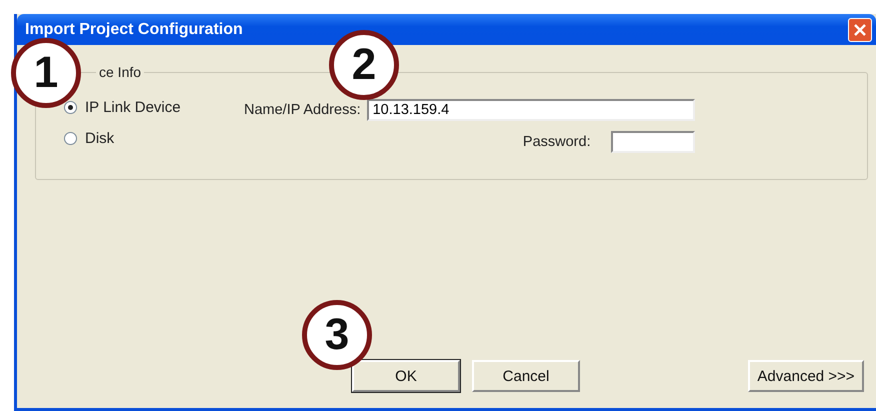 The width and height of the screenshot is (876, 411). Describe the element at coordinates (364, 65) in the screenshot. I see `step-callout: 2` at that location.